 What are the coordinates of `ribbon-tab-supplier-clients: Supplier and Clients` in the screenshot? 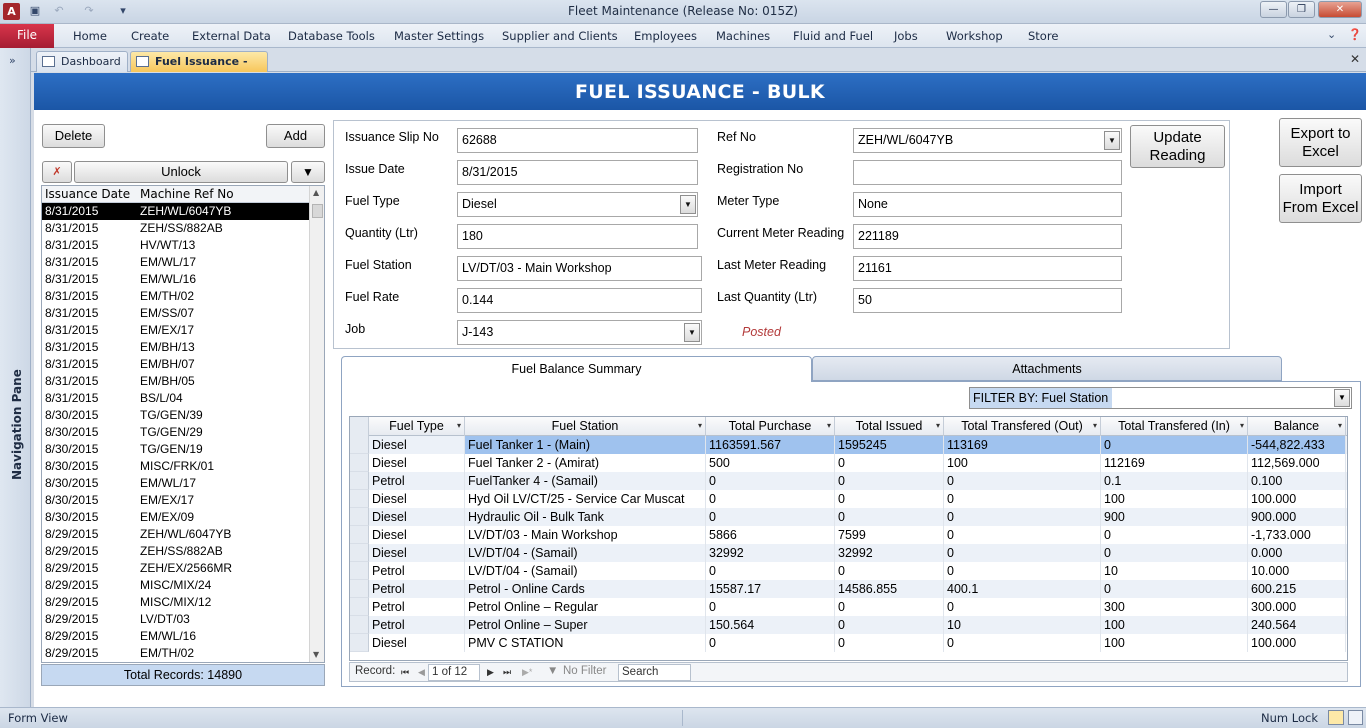 It's located at (560, 36).